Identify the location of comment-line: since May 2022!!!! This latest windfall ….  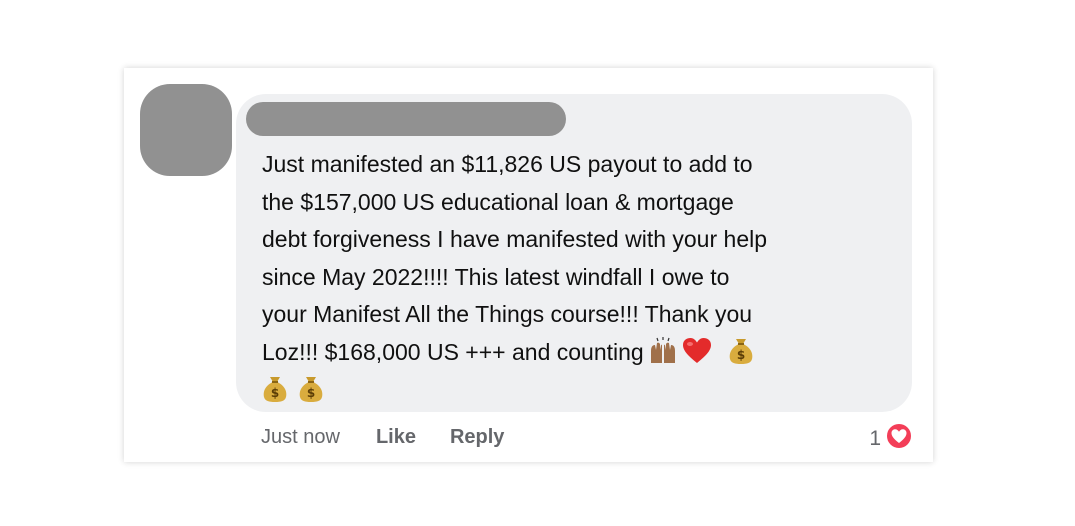
(496, 276).